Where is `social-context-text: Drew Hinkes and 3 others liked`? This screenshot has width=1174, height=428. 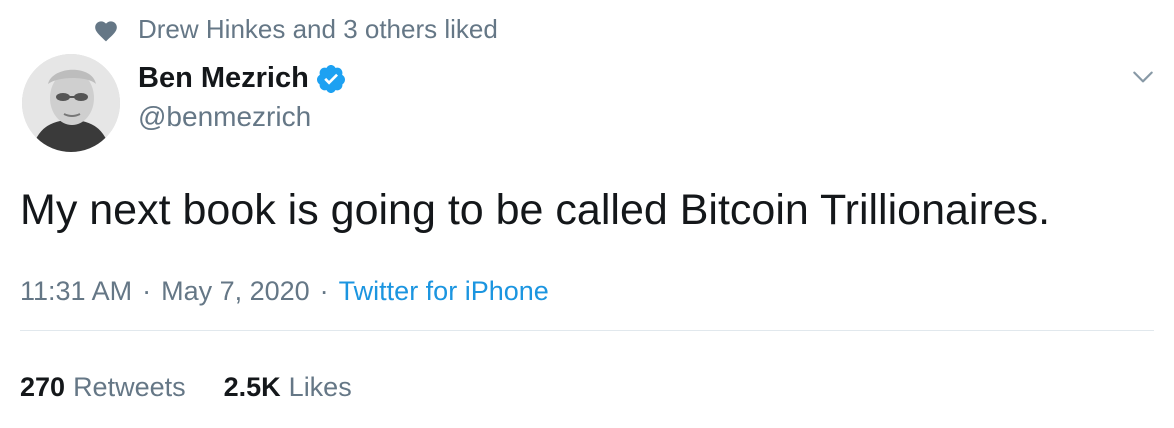
social-context-text: Drew Hinkes and 3 others liked is located at coordinates (318, 29).